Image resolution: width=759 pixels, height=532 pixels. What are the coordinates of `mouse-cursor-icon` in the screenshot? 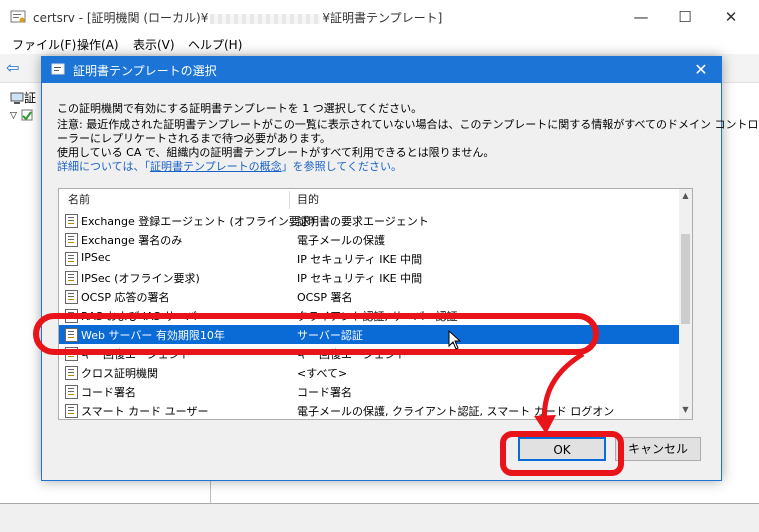 It's located at (455, 340).